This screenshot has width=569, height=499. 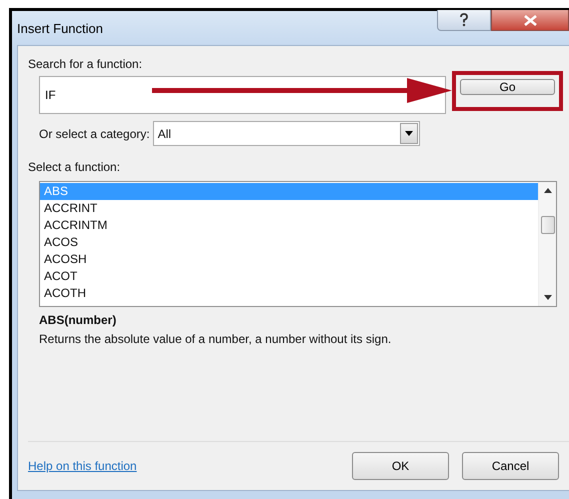 I want to click on go-button: Go, so click(x=507, y=87).